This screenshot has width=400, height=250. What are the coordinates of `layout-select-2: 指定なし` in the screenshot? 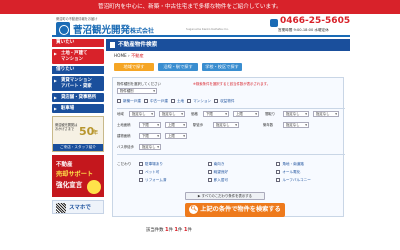 It's located at (326, 114).